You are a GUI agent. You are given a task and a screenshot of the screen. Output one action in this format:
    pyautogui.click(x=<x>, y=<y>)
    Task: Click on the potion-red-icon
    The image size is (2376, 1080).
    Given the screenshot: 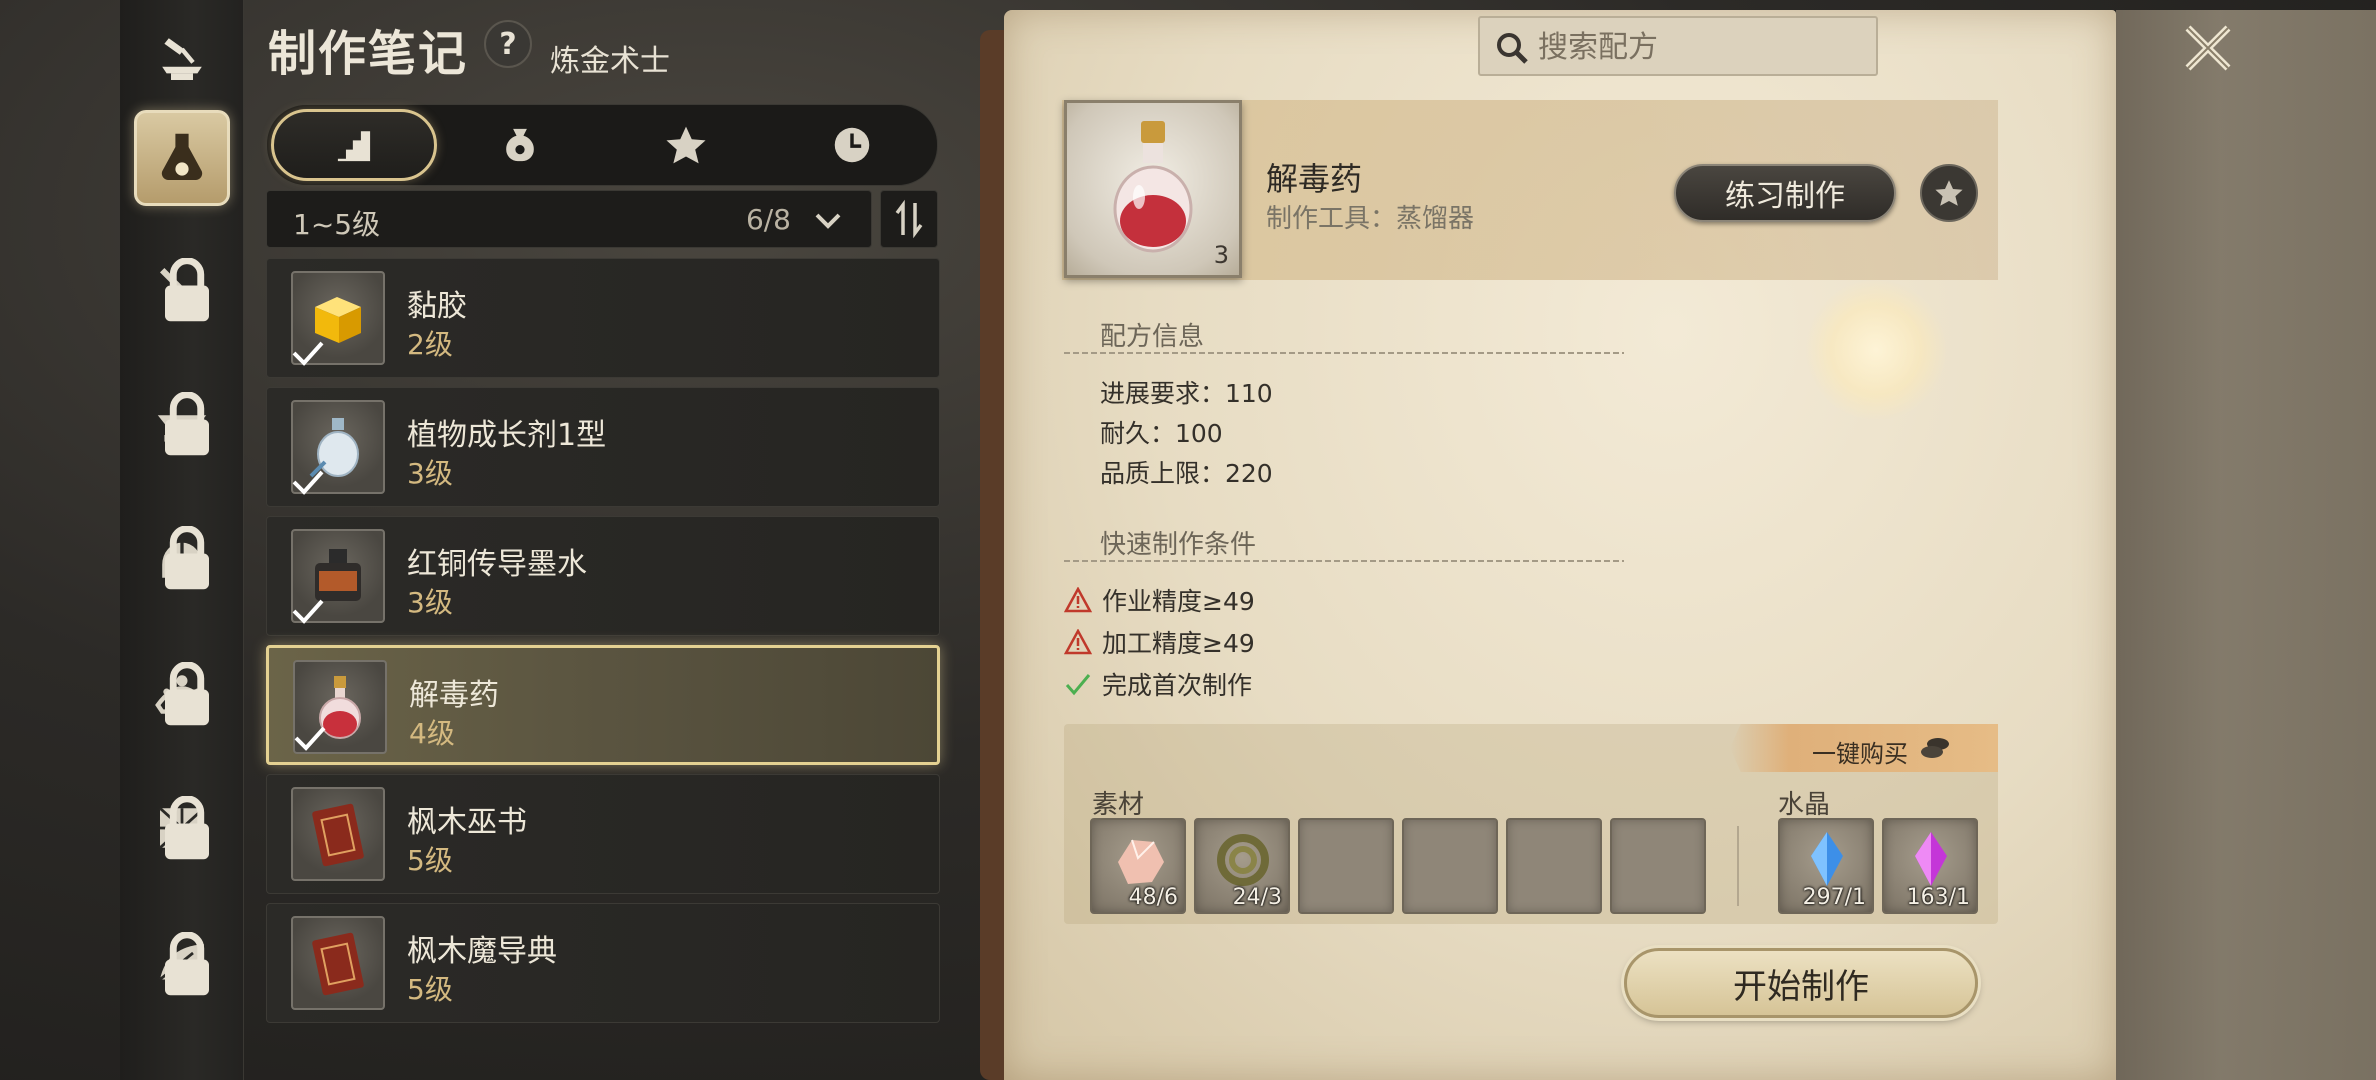 What is the action you would take?
    pyautogui.click(x=1153, y=187)
    